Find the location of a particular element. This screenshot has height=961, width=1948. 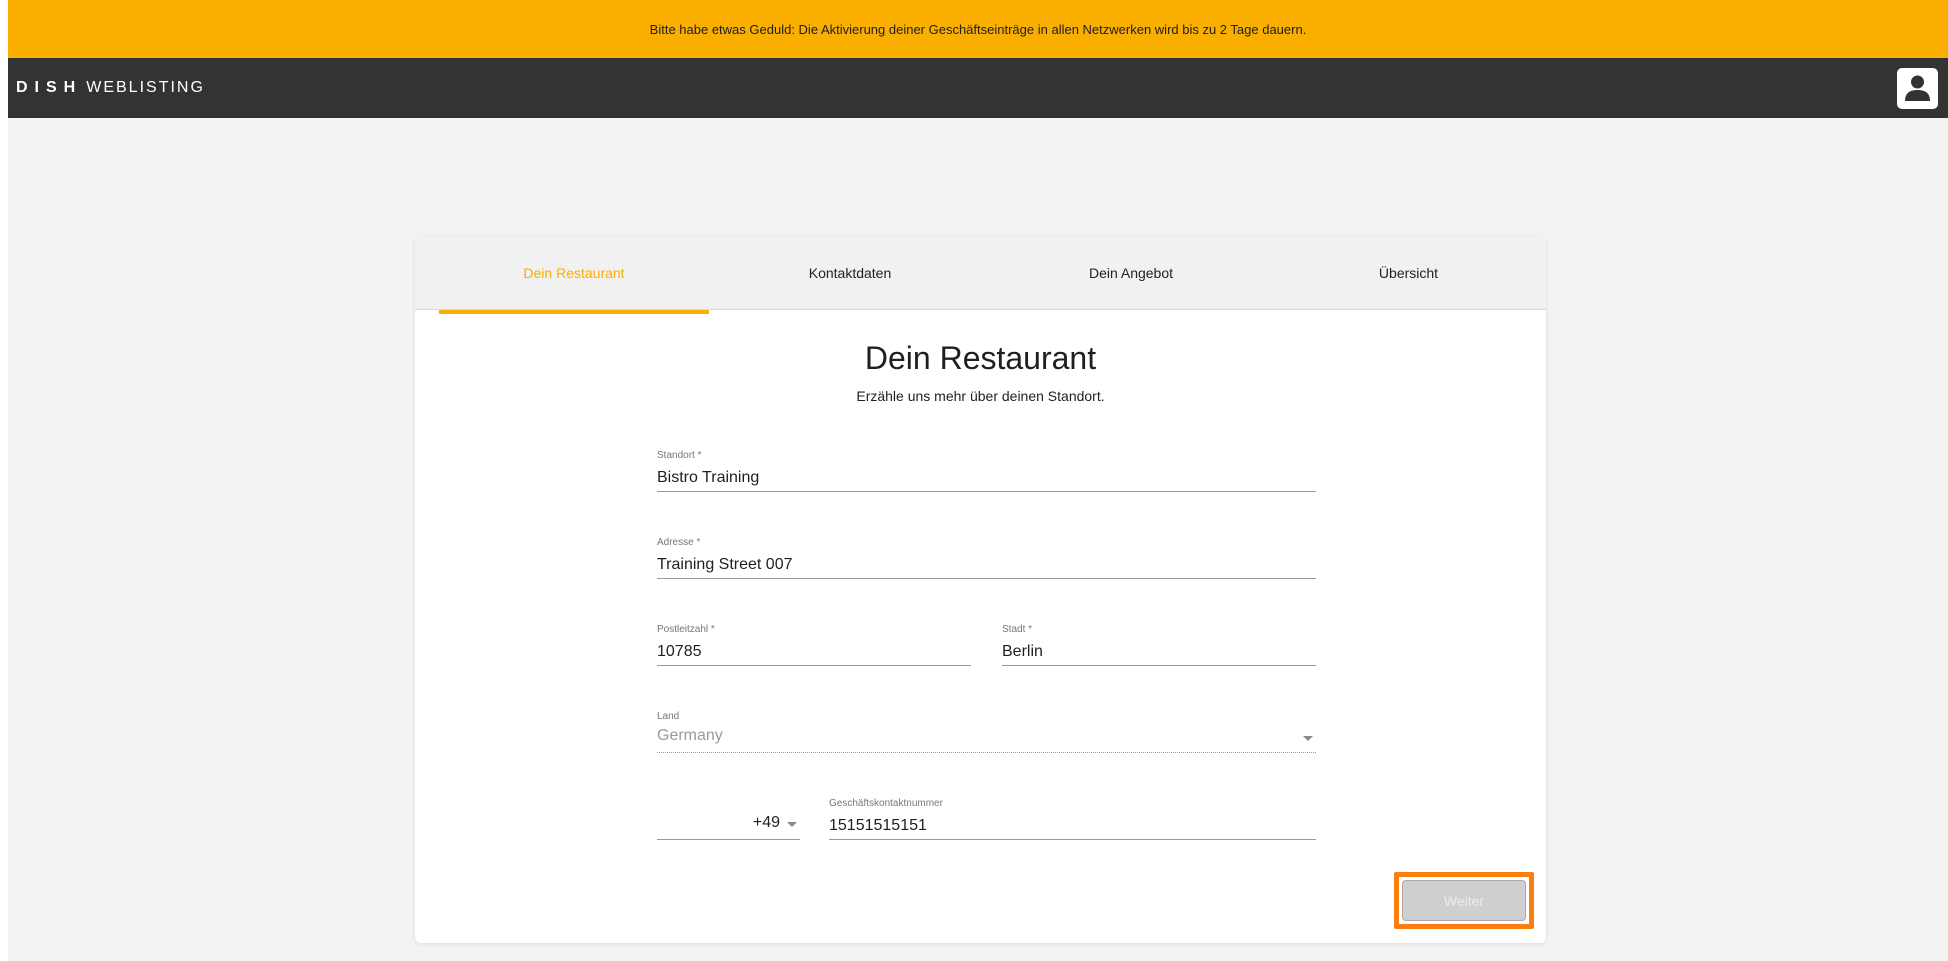

brand-logo: DISH WEBLISTING is located at coordinates (110, 88).